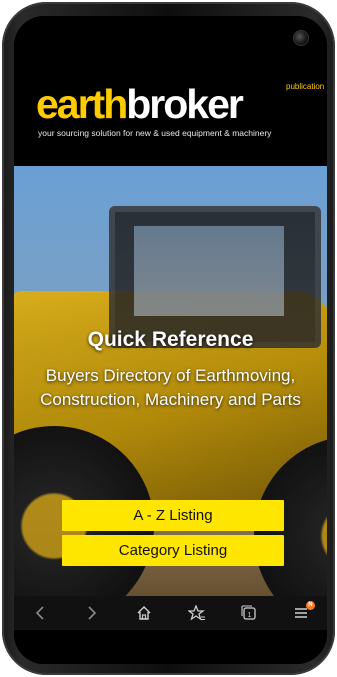 Image resolution: width=337 pixels, height=677 pixels. I want to click on front-camera-icon, so click(301, 38).